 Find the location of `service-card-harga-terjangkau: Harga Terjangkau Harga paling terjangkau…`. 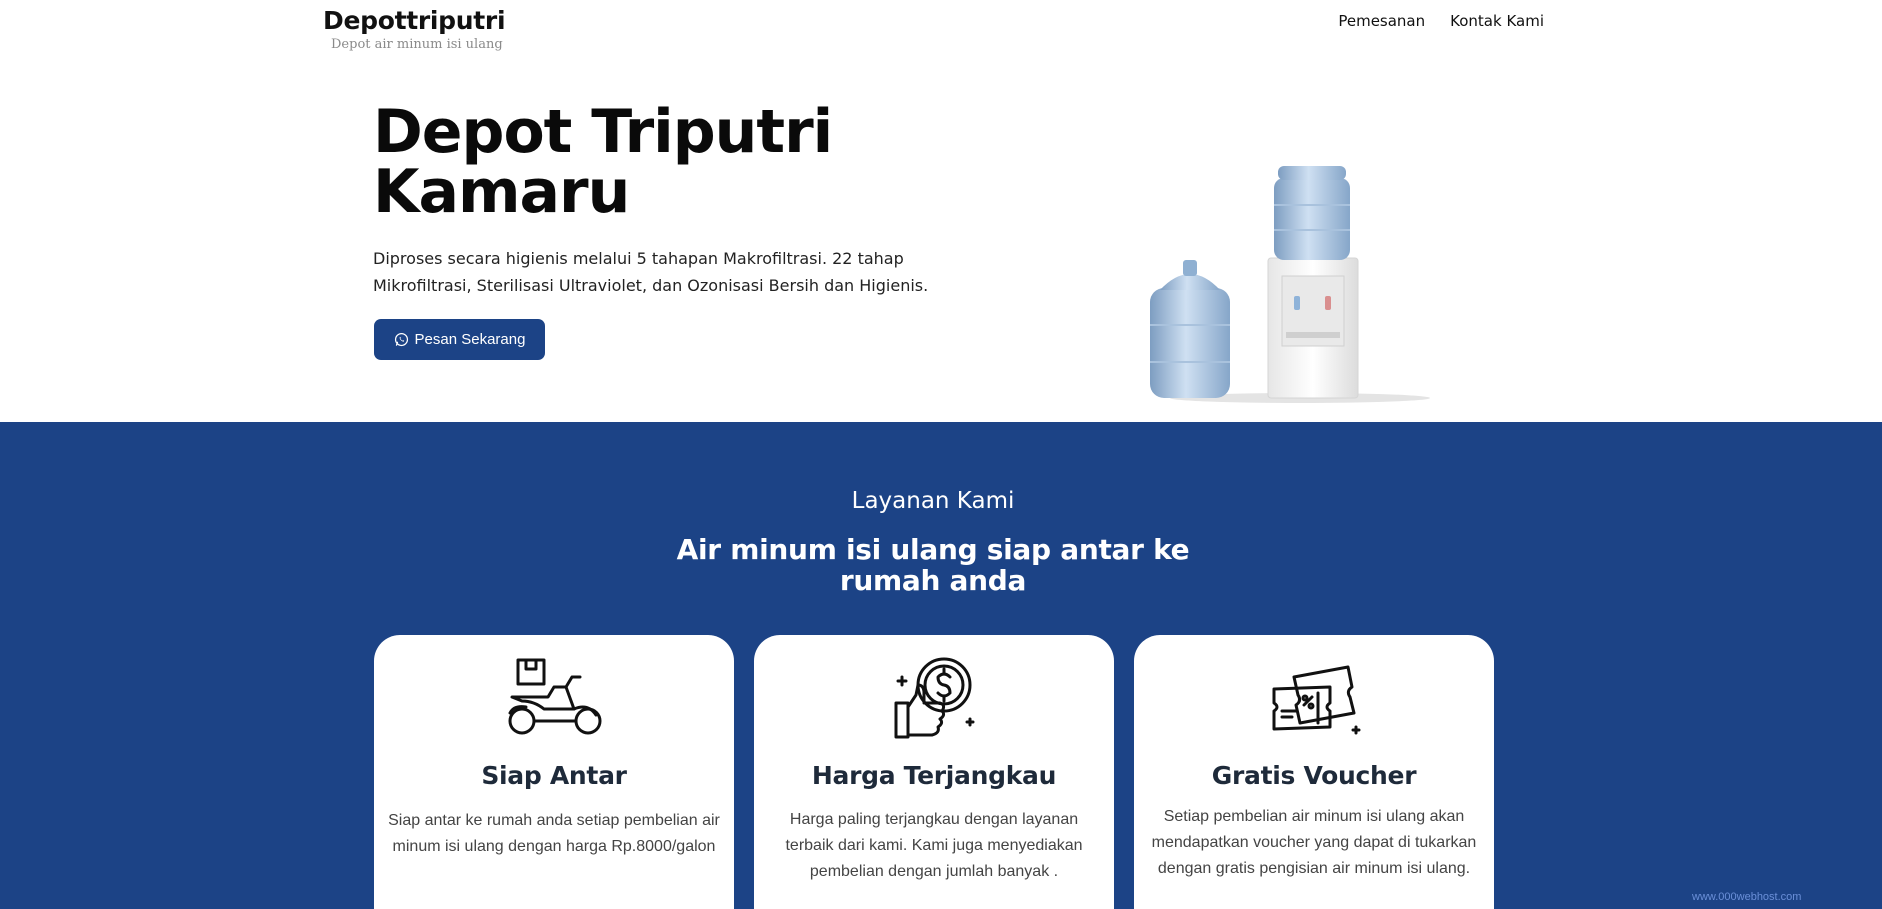

service-card-harga-terjangkau: Harga Terjangkau Harga paling terjangkau… is located at coordinates (934, 772).